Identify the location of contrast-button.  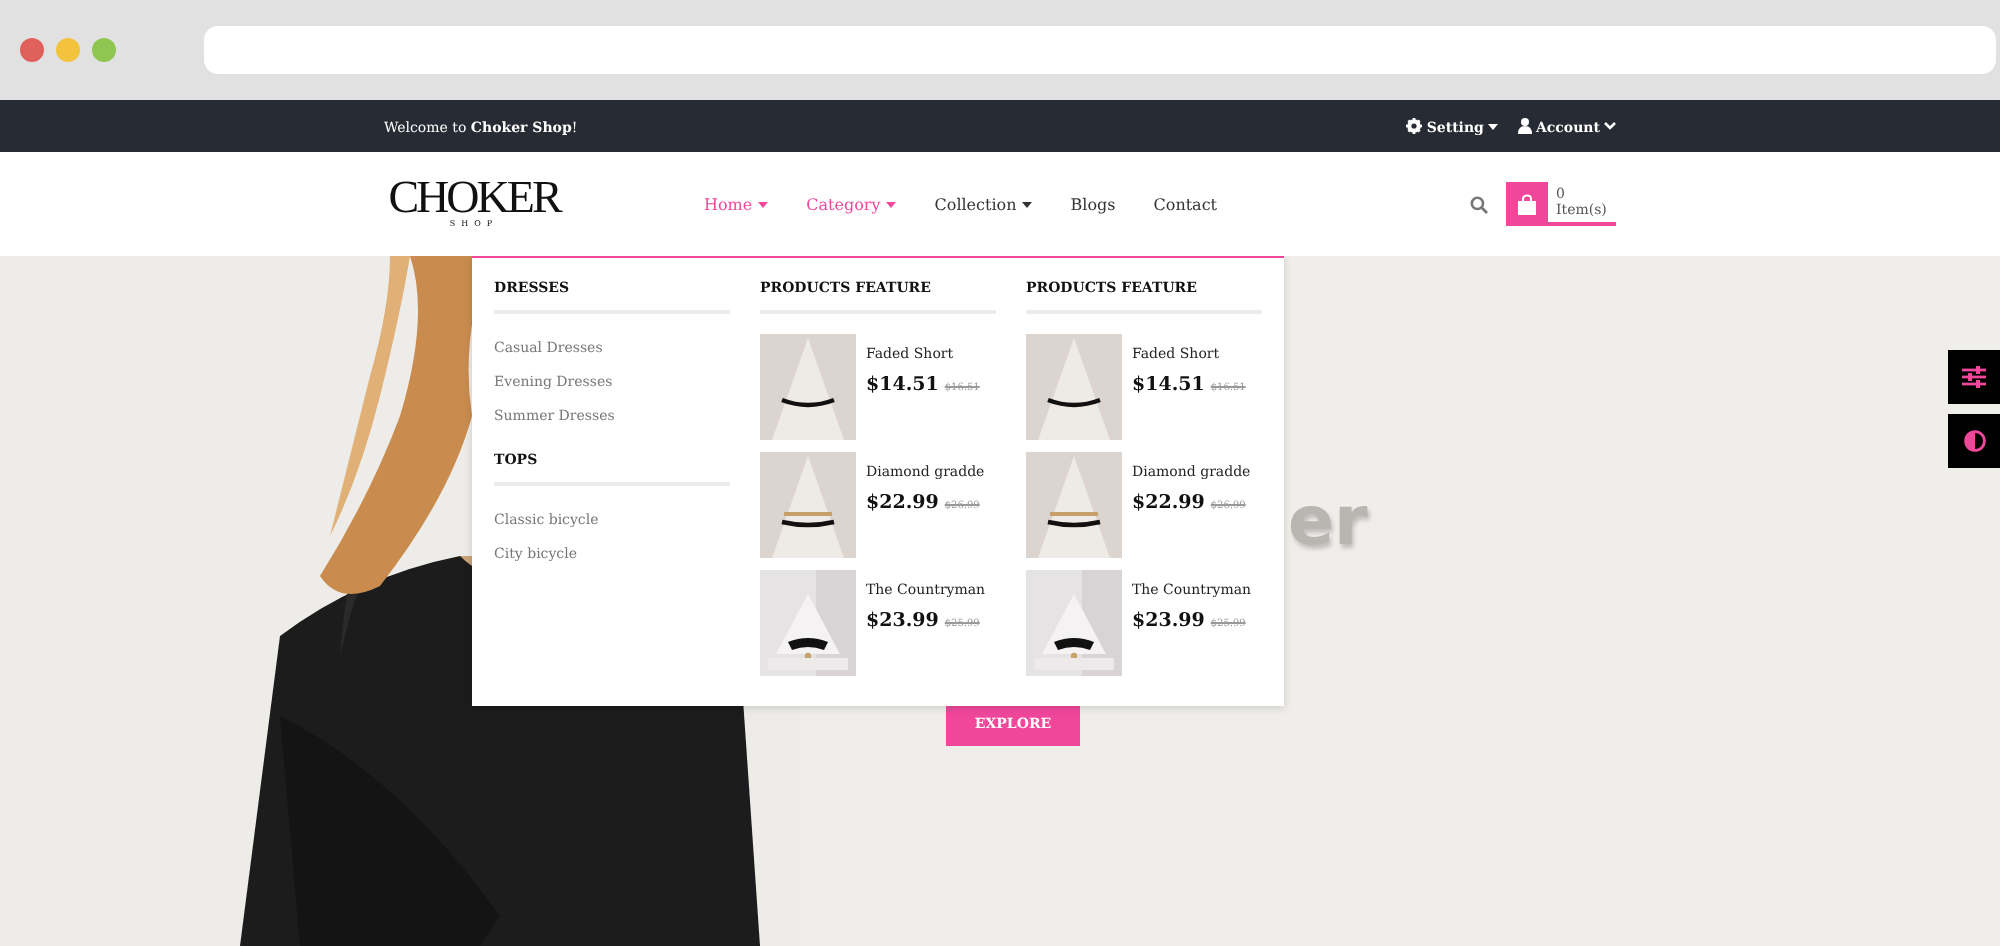
(1974, 441).